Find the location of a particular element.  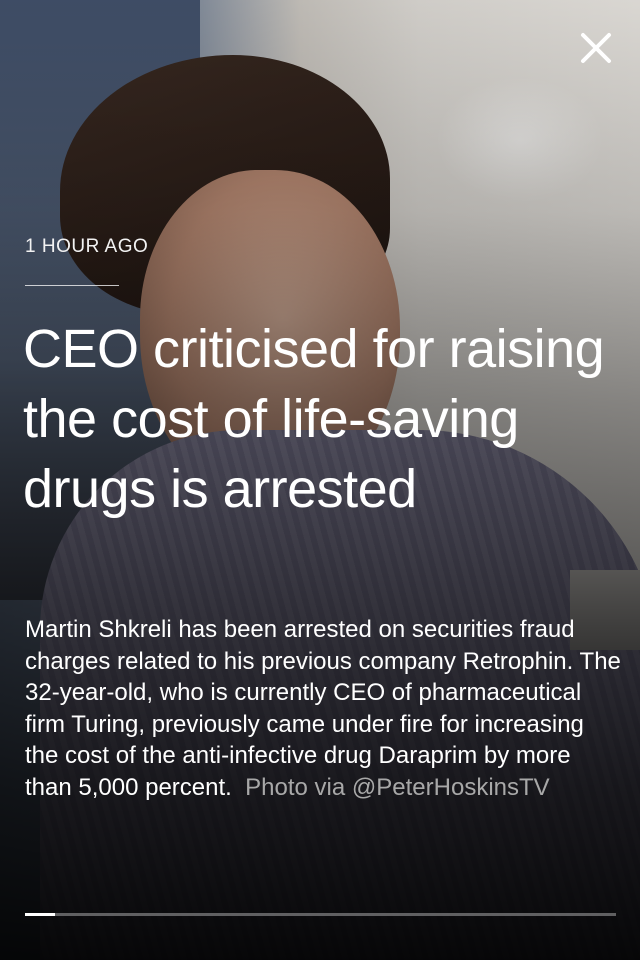

story-progress-bar is located at coordinates (320, 914).